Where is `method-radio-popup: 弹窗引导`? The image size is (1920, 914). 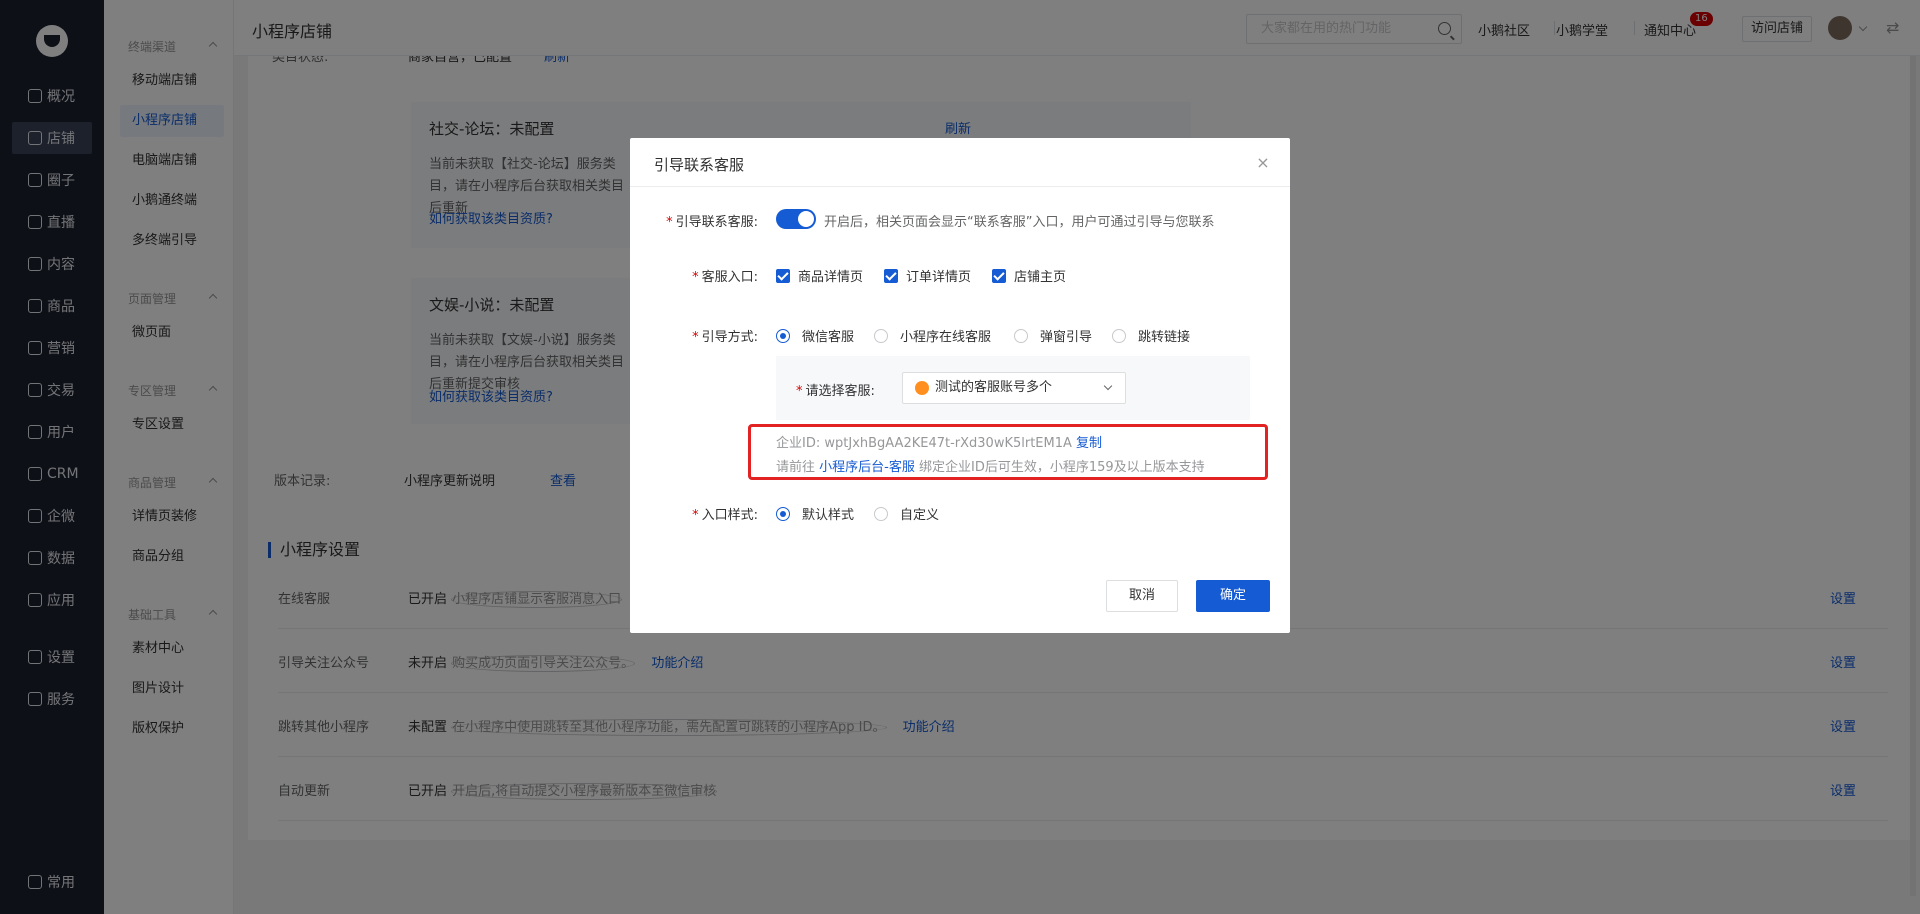
method-radio-popup: 弹窗引导 is located at coordinates (1053, 335).